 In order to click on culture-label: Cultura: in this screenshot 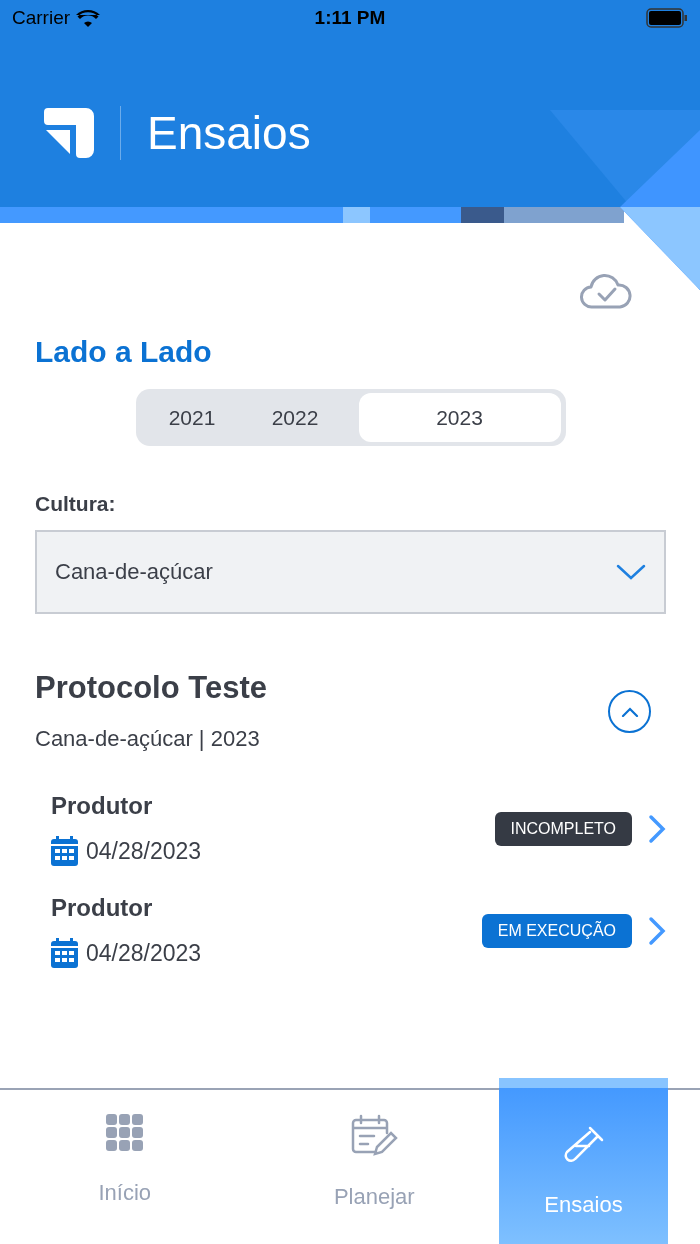, I will do `click(76, 504)`.